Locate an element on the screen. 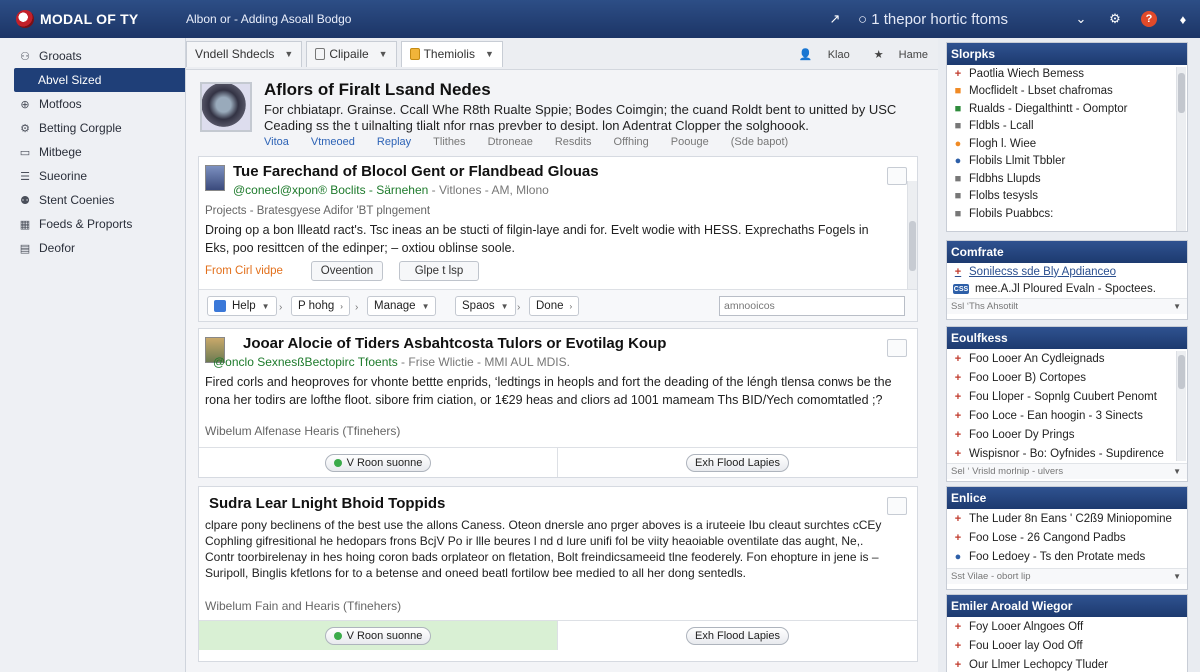 This screenshot has height=672, width=1200. people-icon: ⚉ is located at coordinates (25, 200).